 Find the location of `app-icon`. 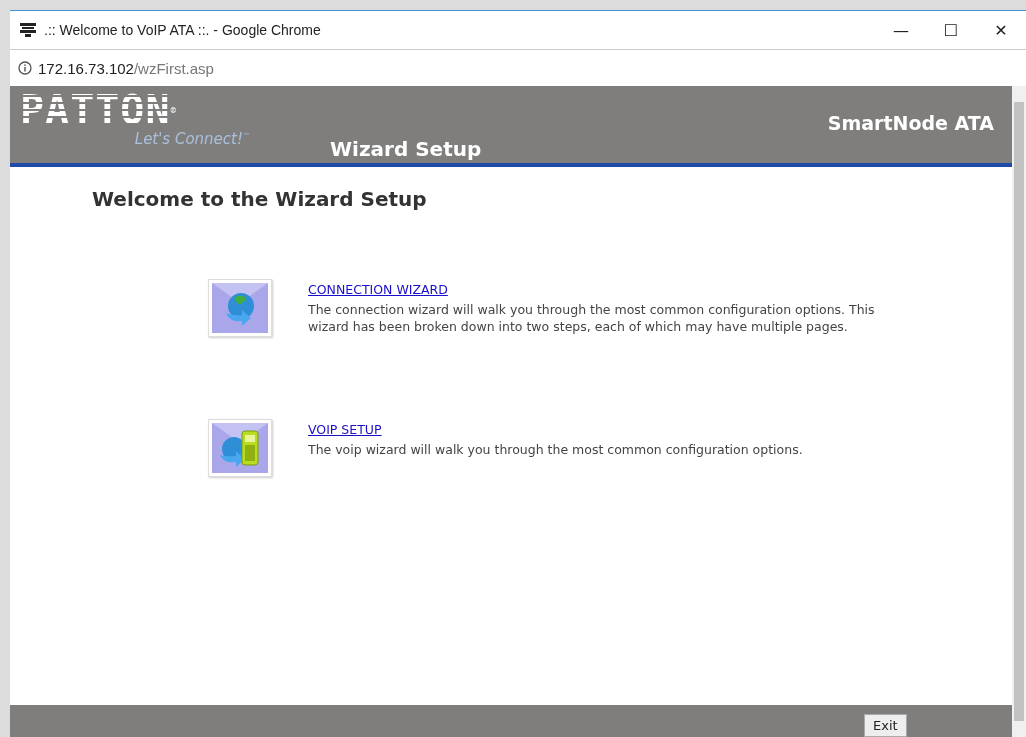

app-icon is located at coordinates (28, 30).